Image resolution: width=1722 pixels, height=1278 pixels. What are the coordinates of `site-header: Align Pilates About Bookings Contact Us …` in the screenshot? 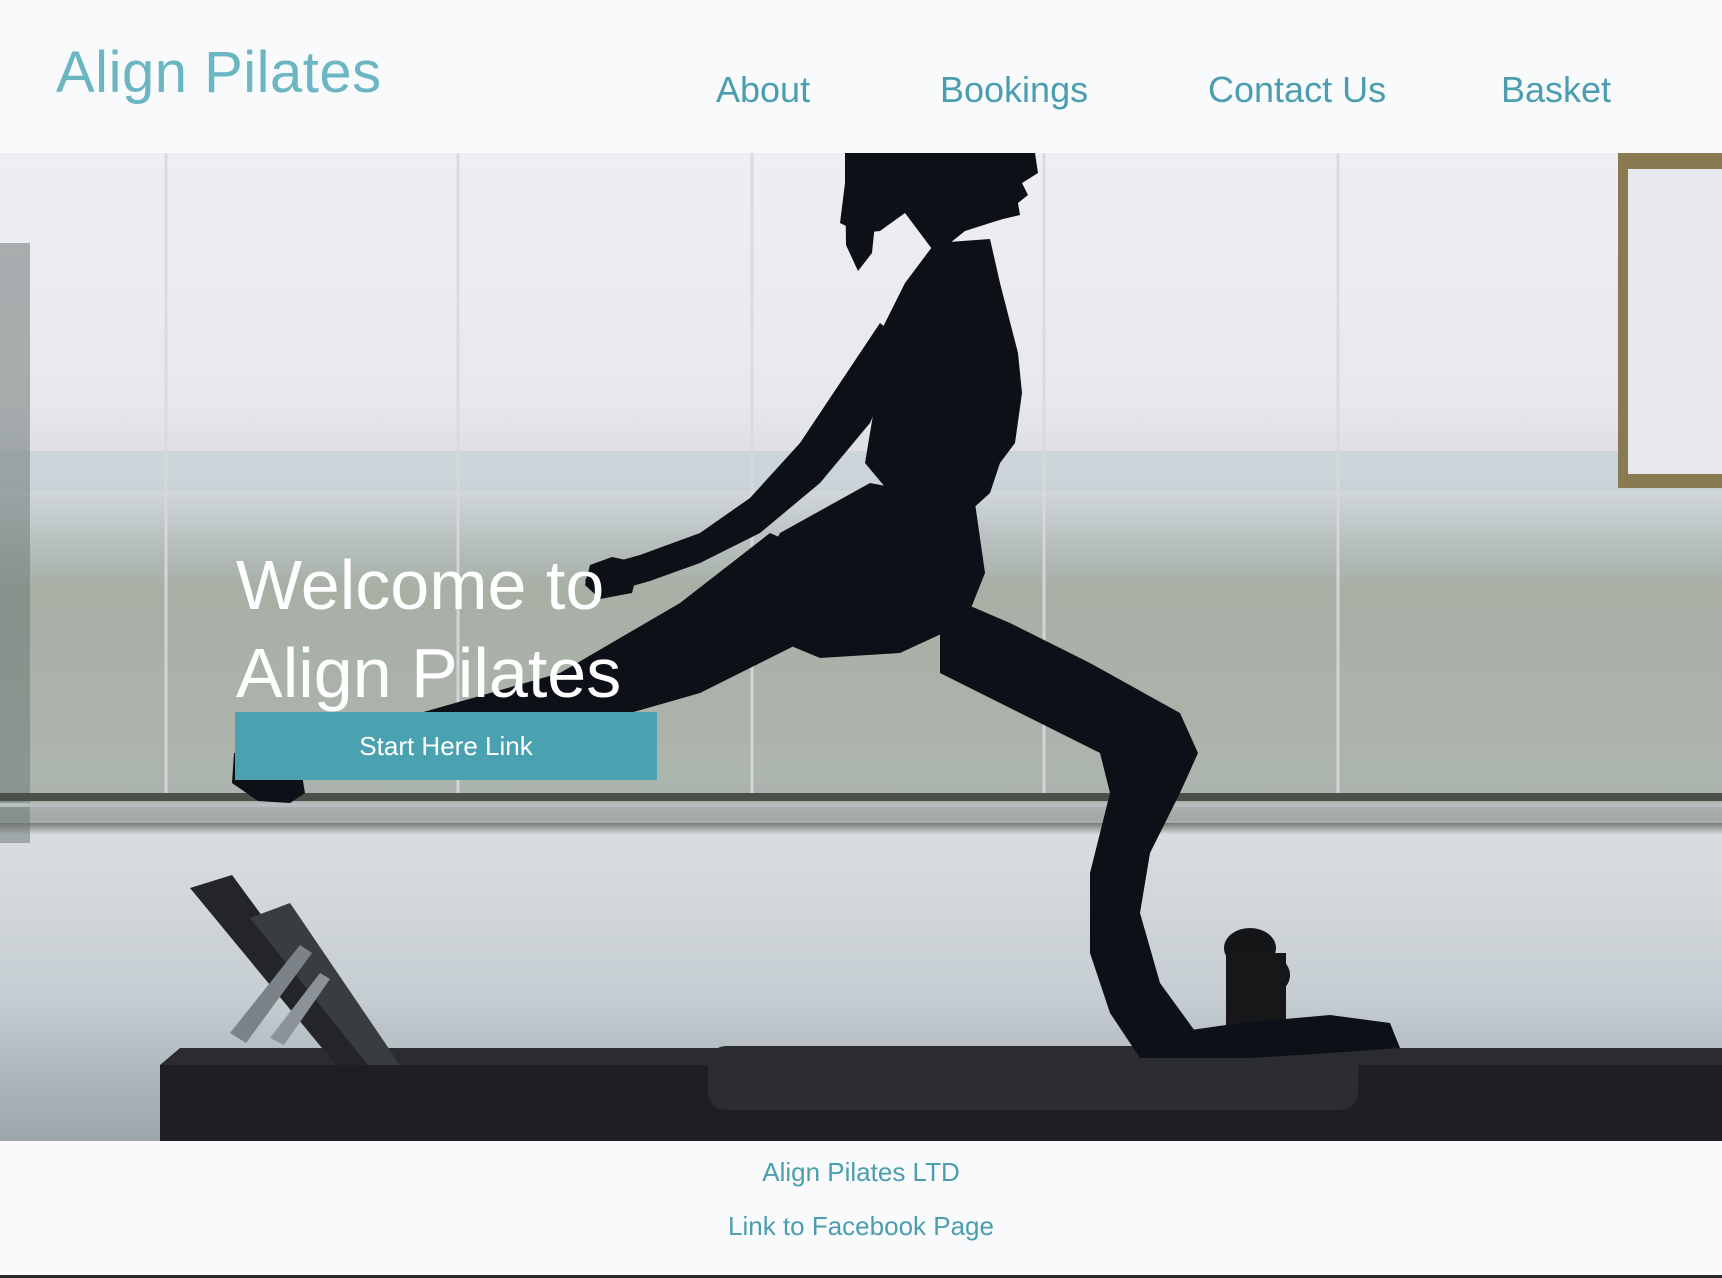 It's located at (861, 76).